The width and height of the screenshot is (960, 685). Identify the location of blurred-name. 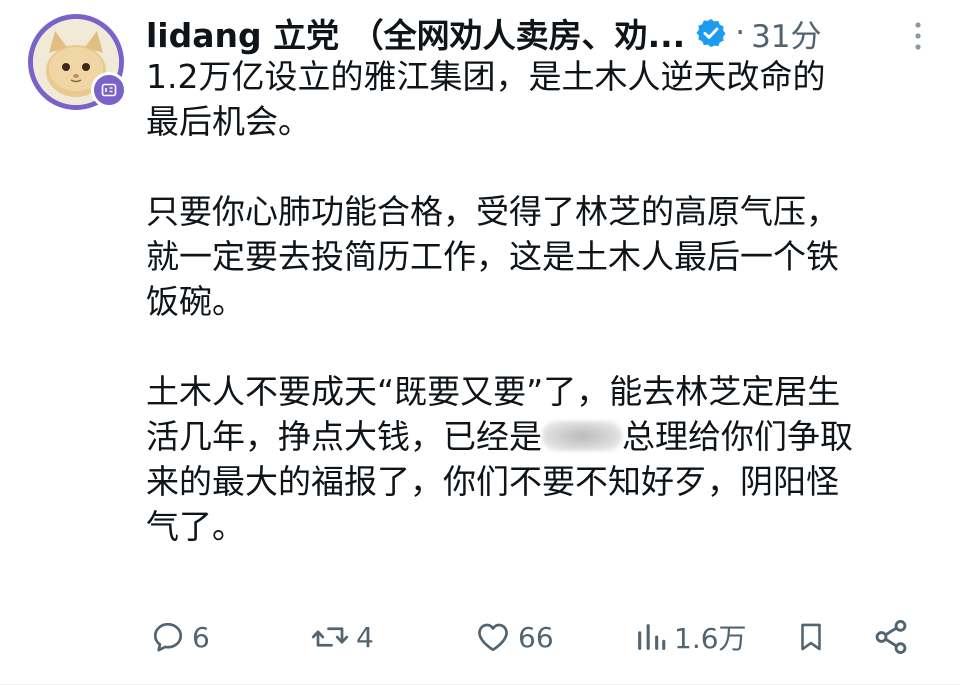
(582, 436).